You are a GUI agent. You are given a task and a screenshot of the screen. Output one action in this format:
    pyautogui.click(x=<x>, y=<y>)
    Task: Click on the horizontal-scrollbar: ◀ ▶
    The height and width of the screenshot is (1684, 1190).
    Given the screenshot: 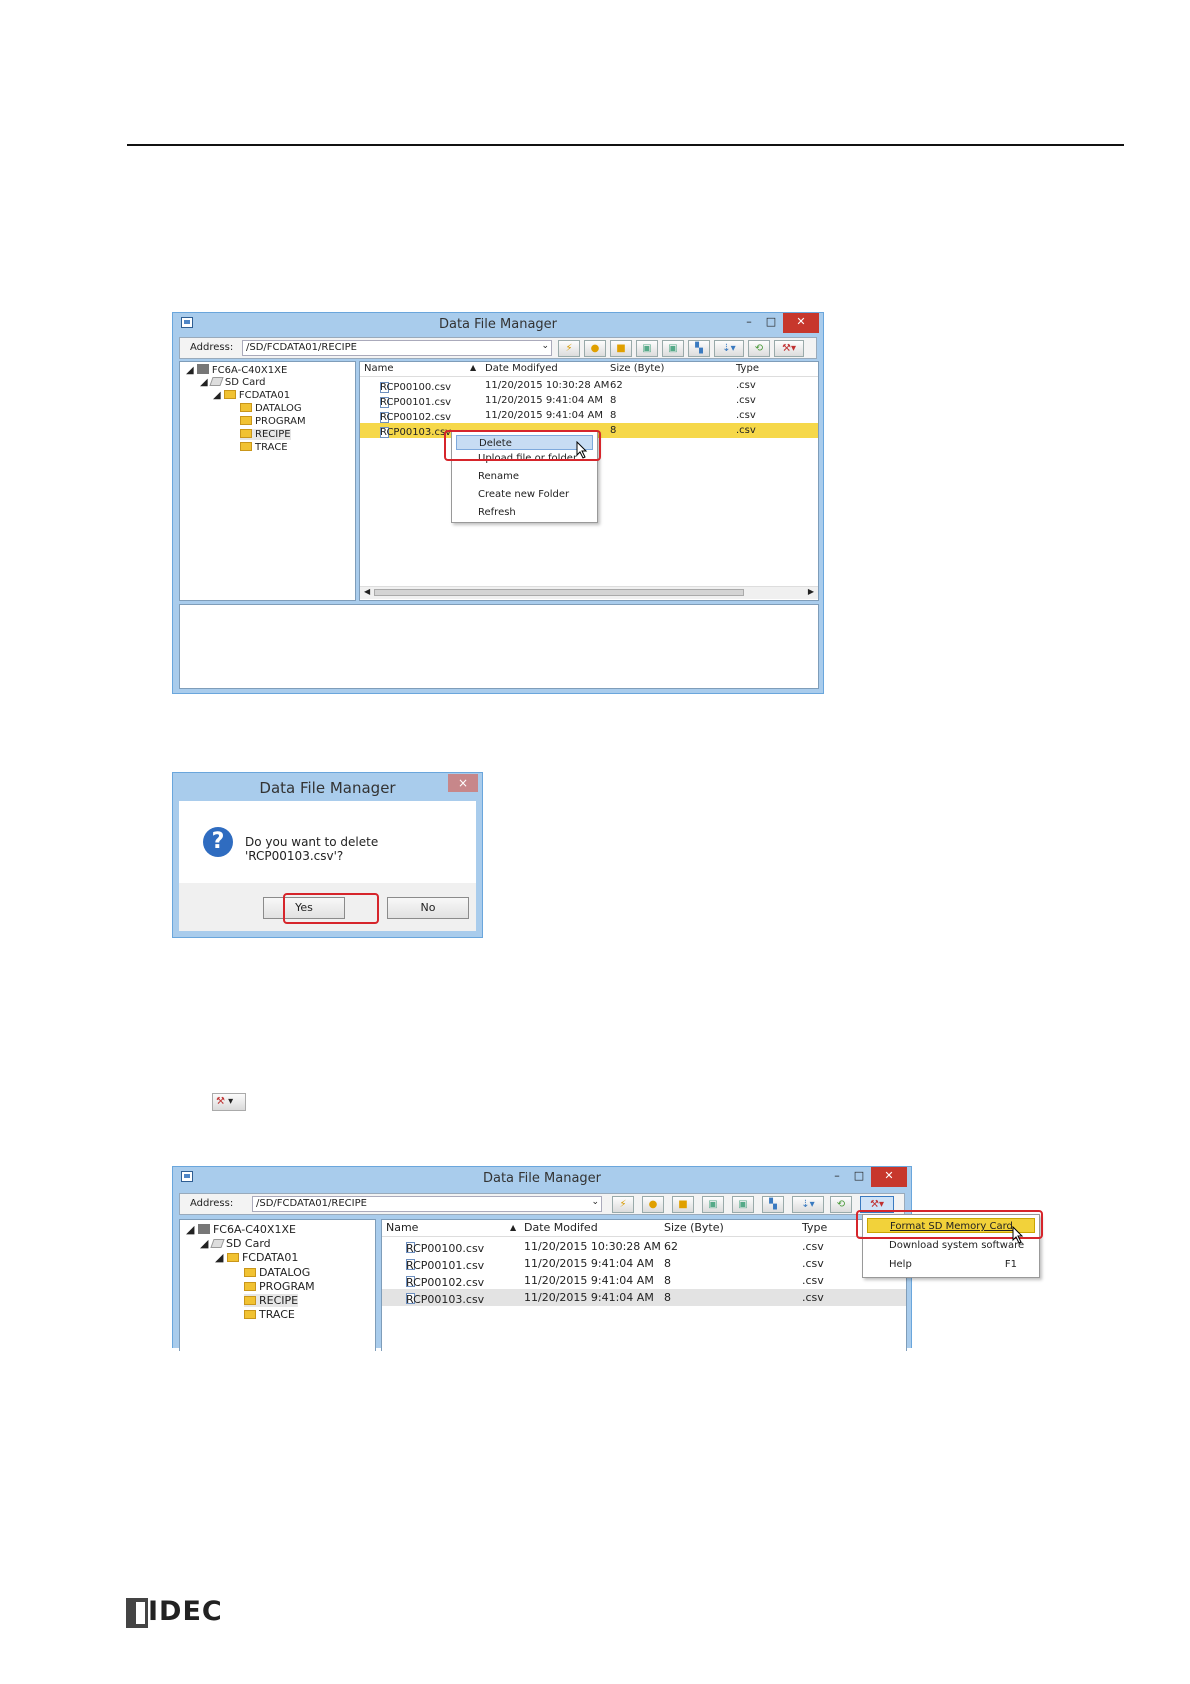 What is the action you would take?
    pyautogui.click(x=589, y=592)
    